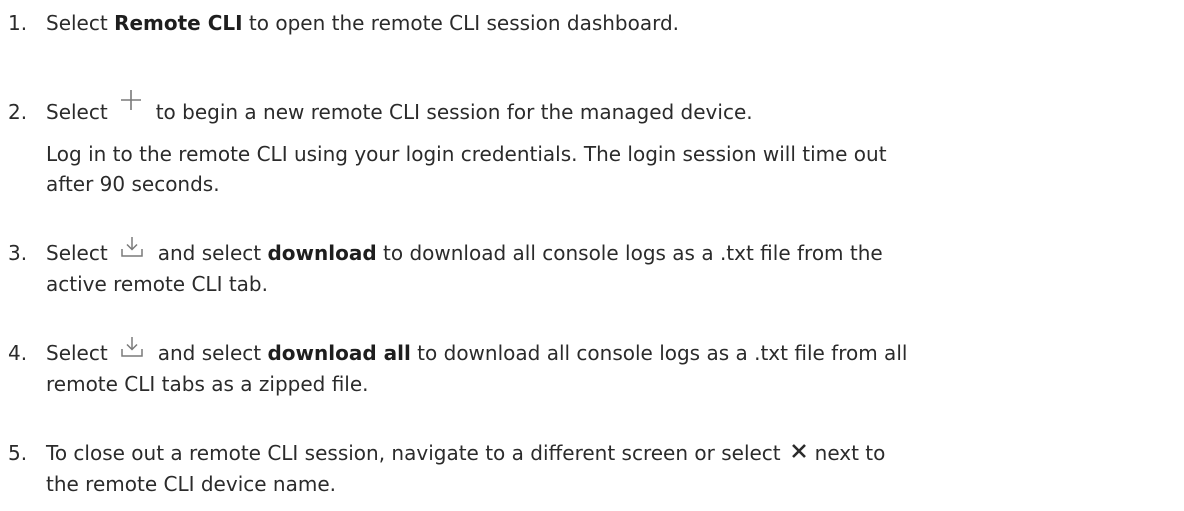  I want to click on step-bold-term: download, so click(322, 253).